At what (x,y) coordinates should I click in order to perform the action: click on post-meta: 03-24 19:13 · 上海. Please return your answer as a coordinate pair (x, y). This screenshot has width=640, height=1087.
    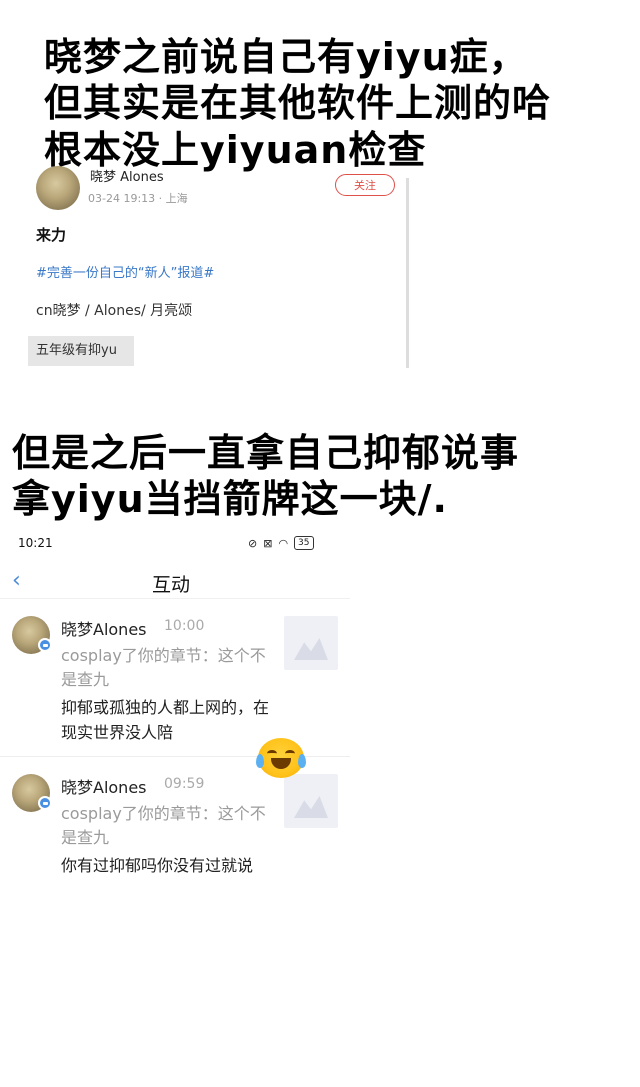
    Looking at the image, I should click on (138, 198).